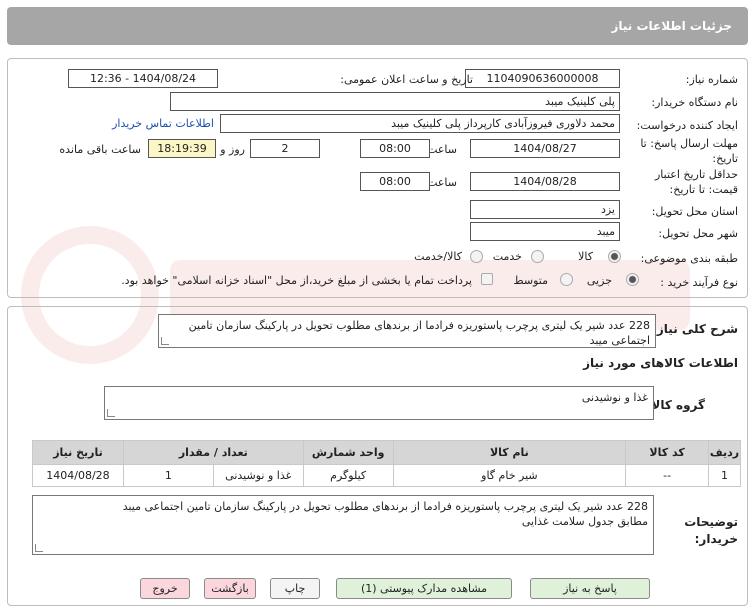 Image resolution: width=755 pixels, height=614 pixels. What do you see at coordinates (689, 258) in the screenshot?
I see `category-label: طبقه بندی موضوعی:` at bounding box center [689, 258].